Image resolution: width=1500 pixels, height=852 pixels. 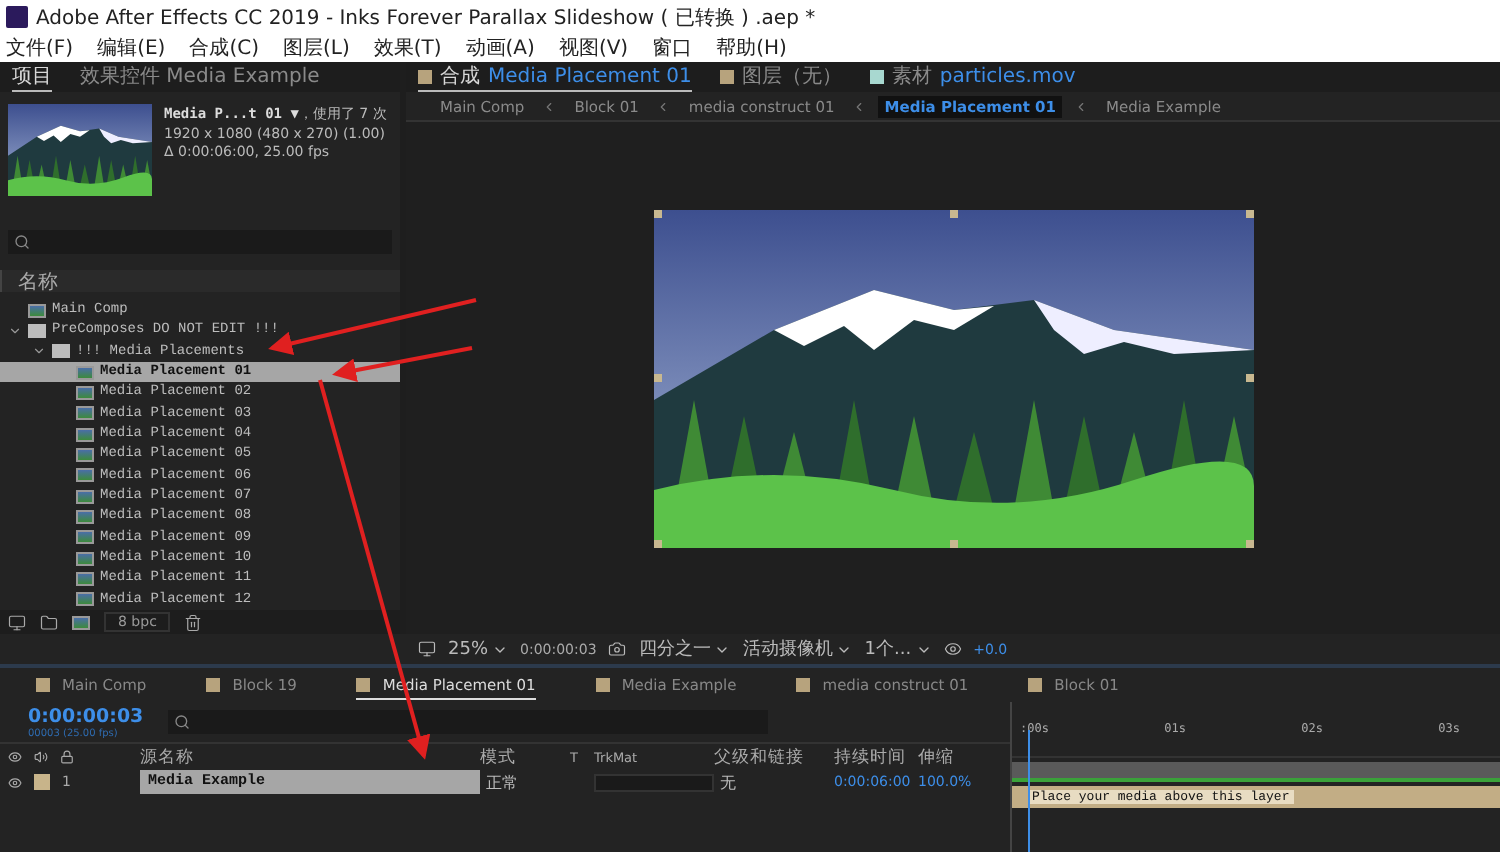 What do you see at coordinates (774, 782) in the screenshot?
I see `parent-dropdown: 无` at bounding box center [774, 782].